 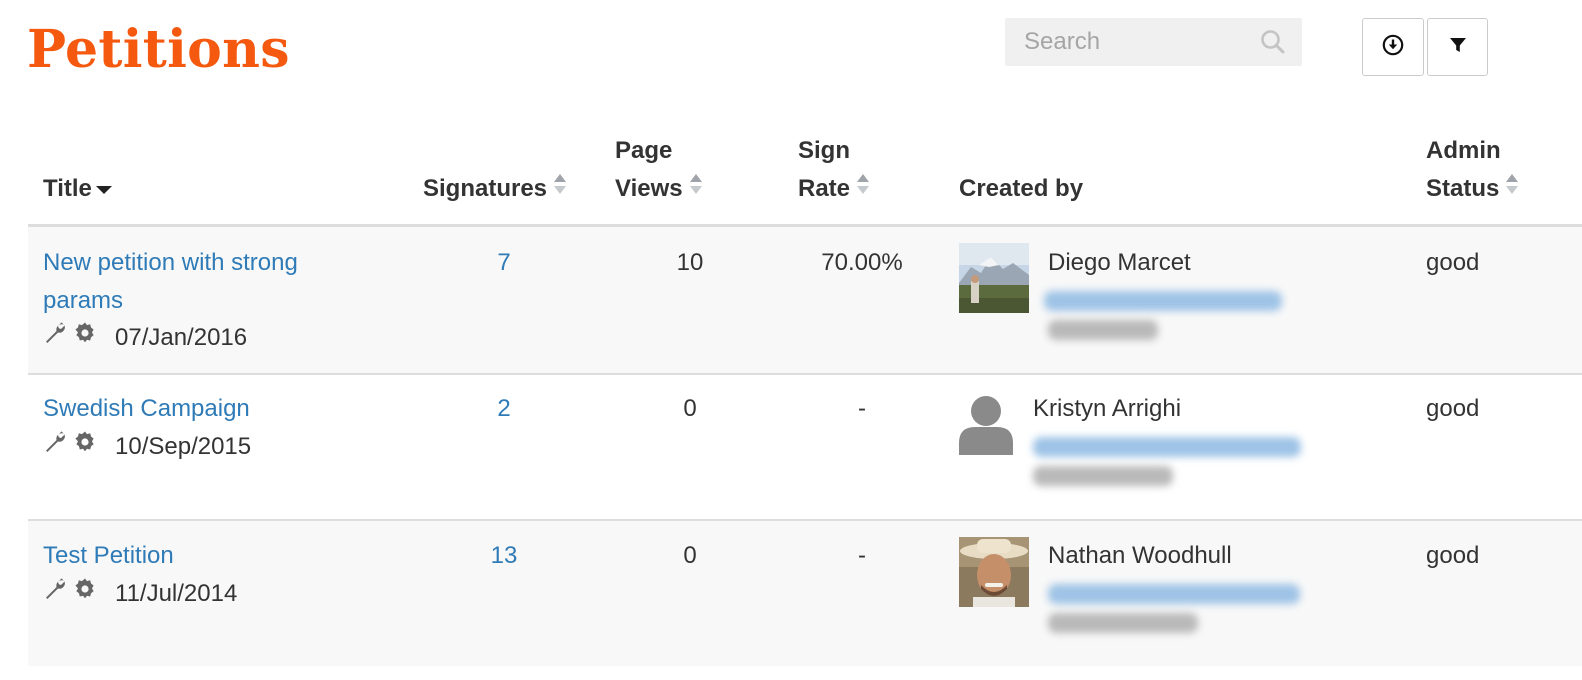 I want to click on petition-meta: 07/Jan/2016, so click(x=145, y=338).